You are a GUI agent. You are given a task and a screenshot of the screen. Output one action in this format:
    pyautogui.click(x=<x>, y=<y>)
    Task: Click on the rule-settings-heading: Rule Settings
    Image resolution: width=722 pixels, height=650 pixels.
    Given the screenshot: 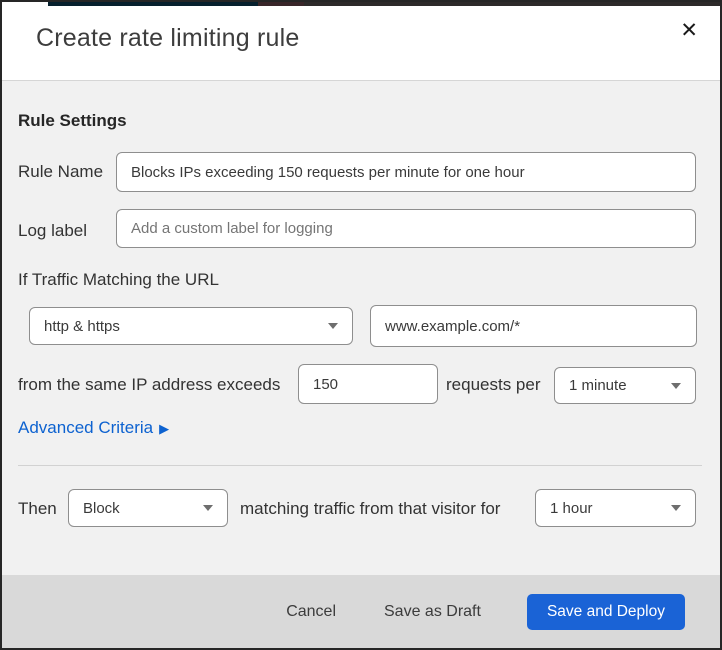 What is the action you would take?
    pyautogui.click(x=72, y=120)
    